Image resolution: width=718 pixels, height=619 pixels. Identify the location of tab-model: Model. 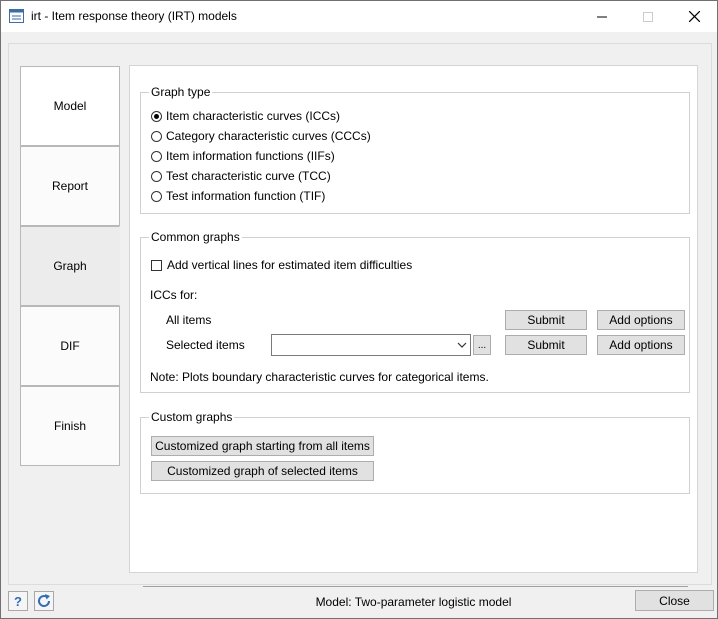
(70, 106).